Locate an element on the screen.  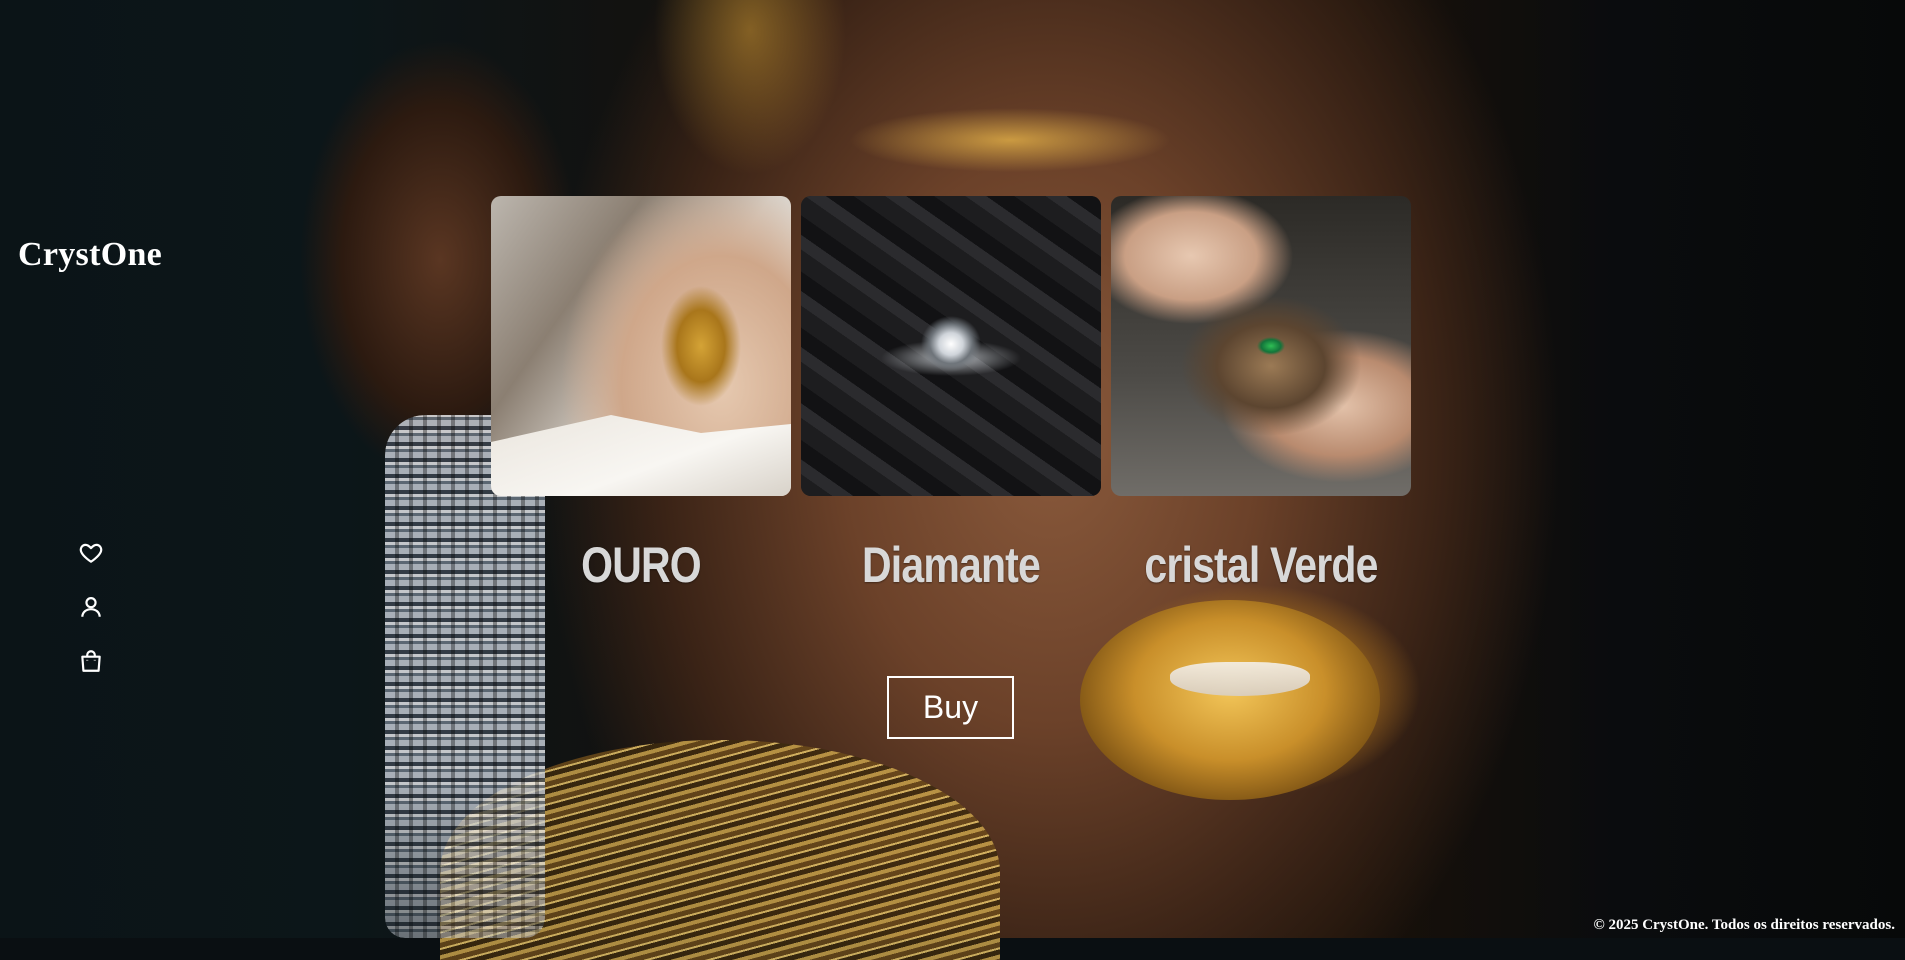
collection-labels: OURO Diamante cristal Verde is located at coordinates (951, 565).